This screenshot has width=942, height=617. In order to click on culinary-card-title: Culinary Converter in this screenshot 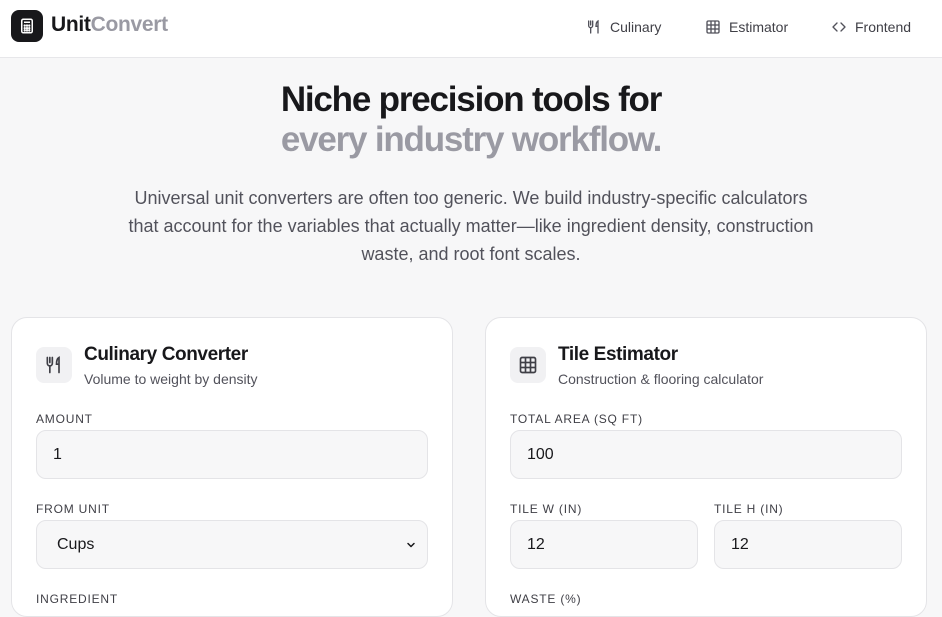, I will do `click(166, 354)`.